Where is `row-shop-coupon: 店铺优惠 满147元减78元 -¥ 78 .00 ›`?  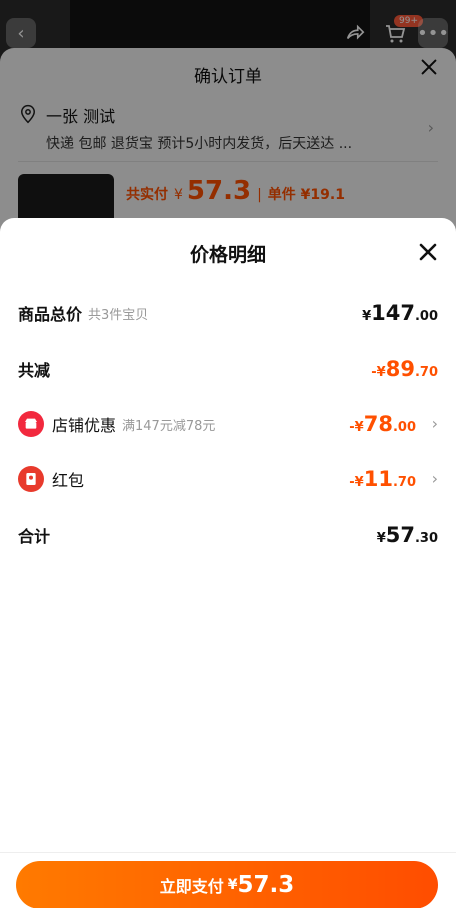 row-shop-coupon: 店铺优惠 满147元减78元 -¥ 78 .00 › is located at coordinates (228, 424).